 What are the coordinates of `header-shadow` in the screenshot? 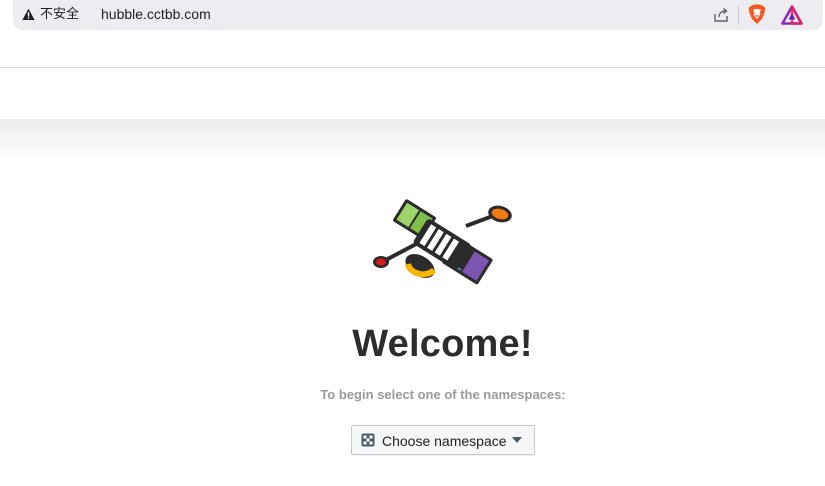 It's located at (412, 141).